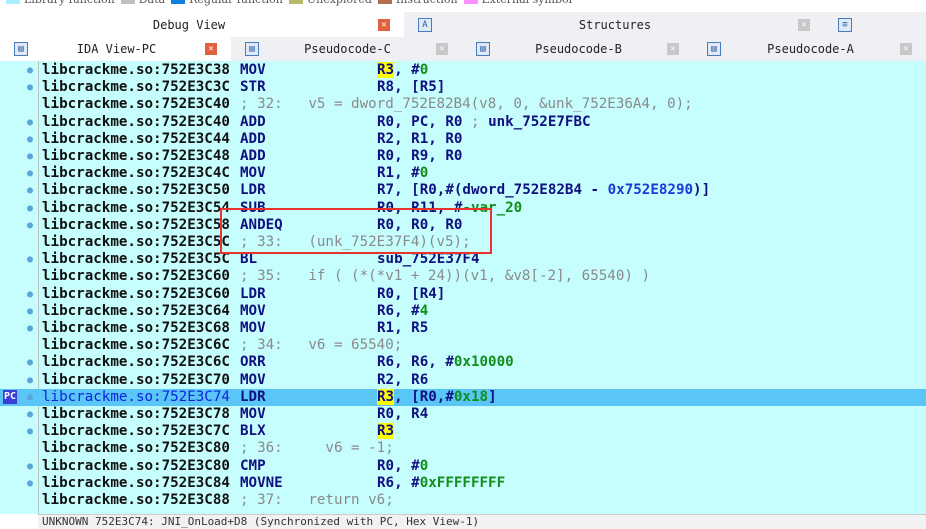 This screenshot has height=529, width=926. I want to click on disasm-line: ● libcrackme.so:752E3C68 MOV R1, R5, so click(463, 328).